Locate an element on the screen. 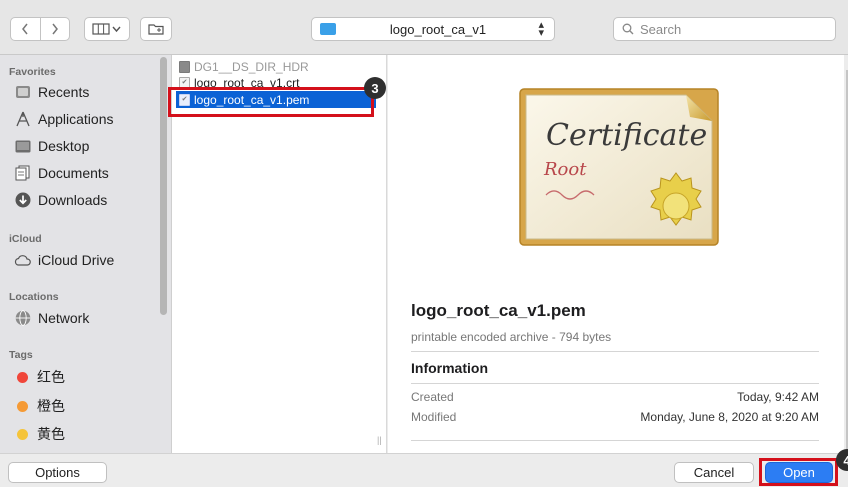 The width and height of the screenshot is (848, 487). sidebar-item-recents: Recents is located at coordinates (51, 92).